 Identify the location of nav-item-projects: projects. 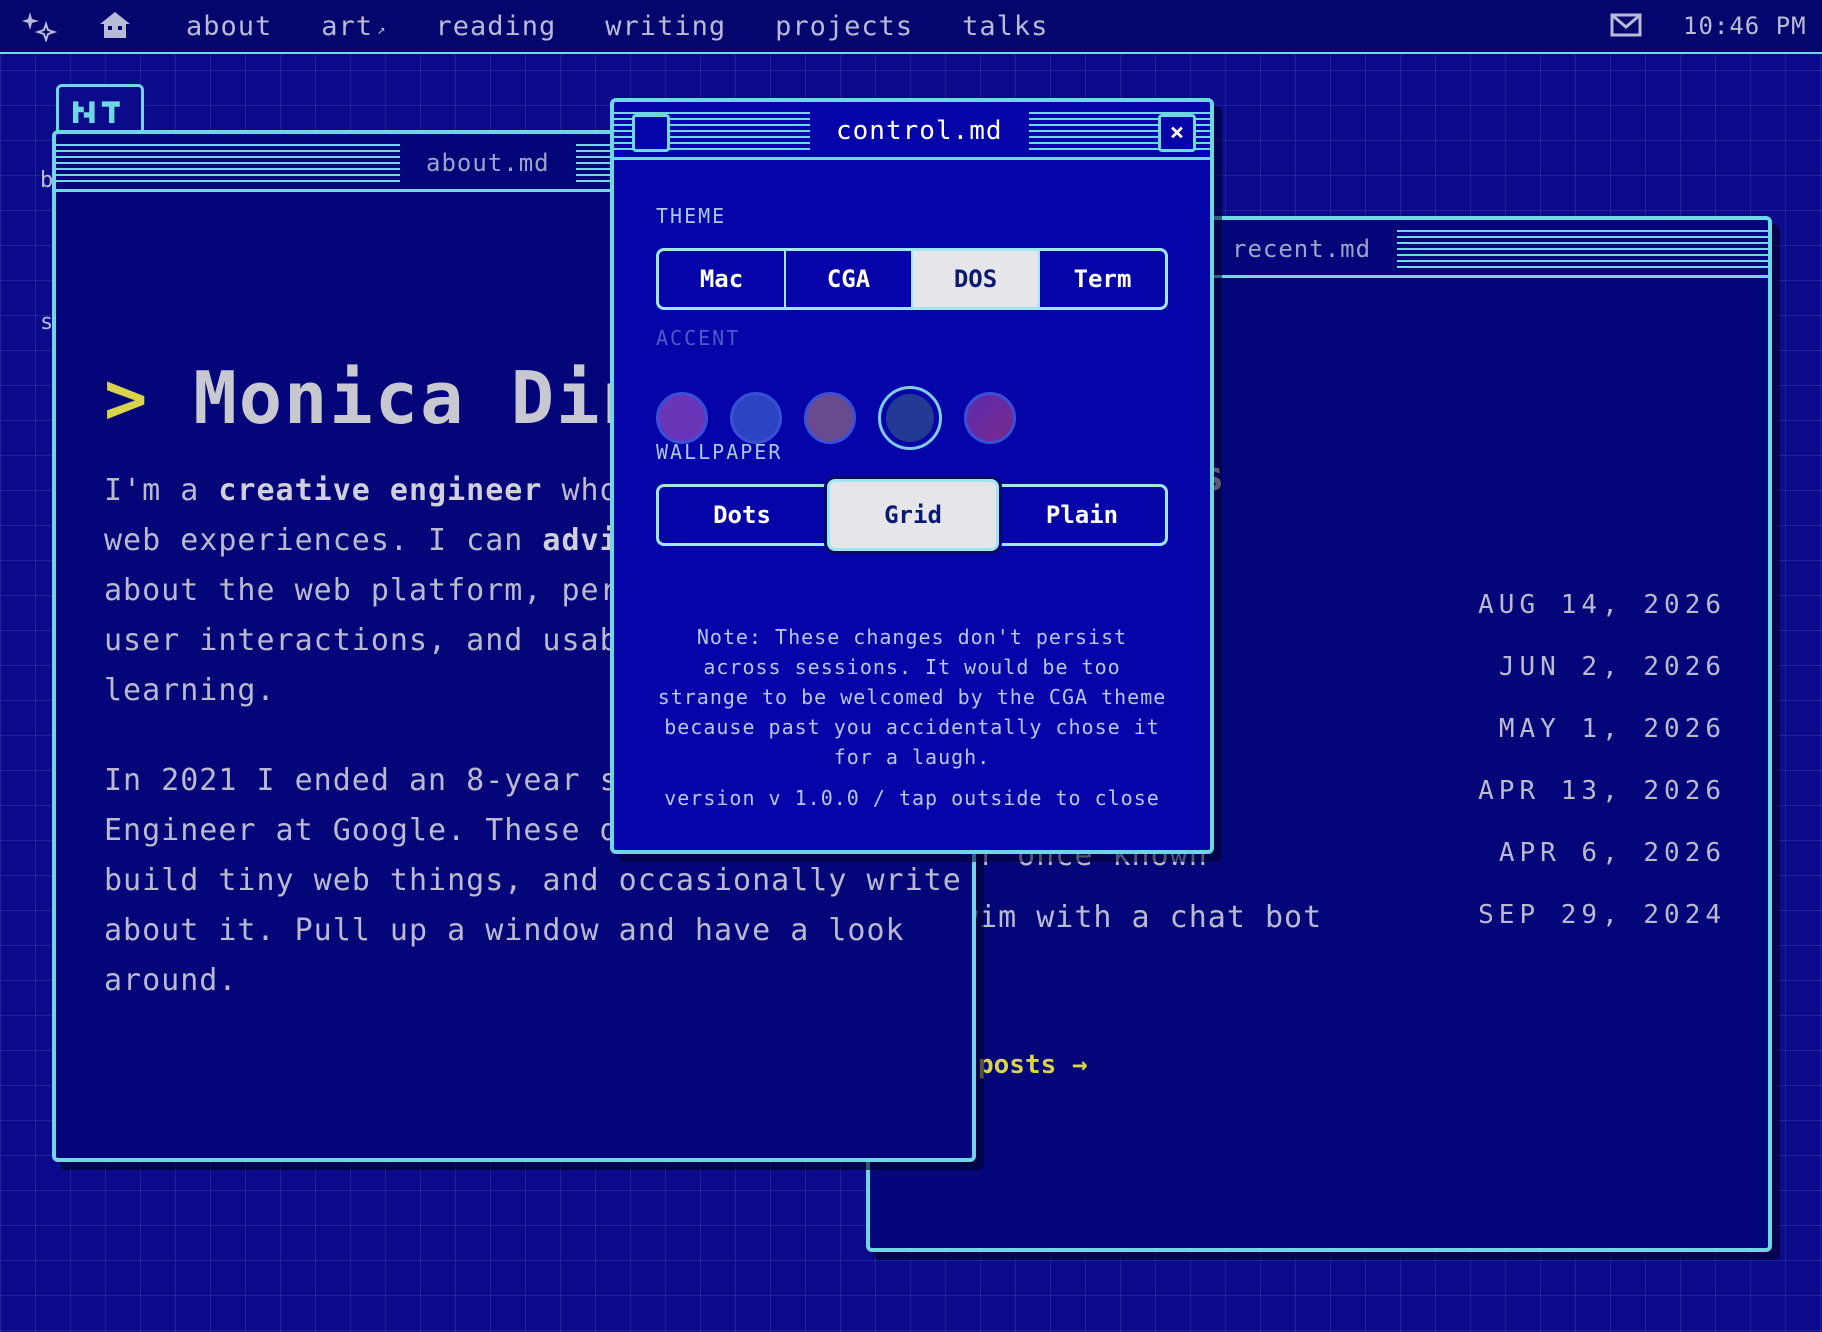
(844, 26).